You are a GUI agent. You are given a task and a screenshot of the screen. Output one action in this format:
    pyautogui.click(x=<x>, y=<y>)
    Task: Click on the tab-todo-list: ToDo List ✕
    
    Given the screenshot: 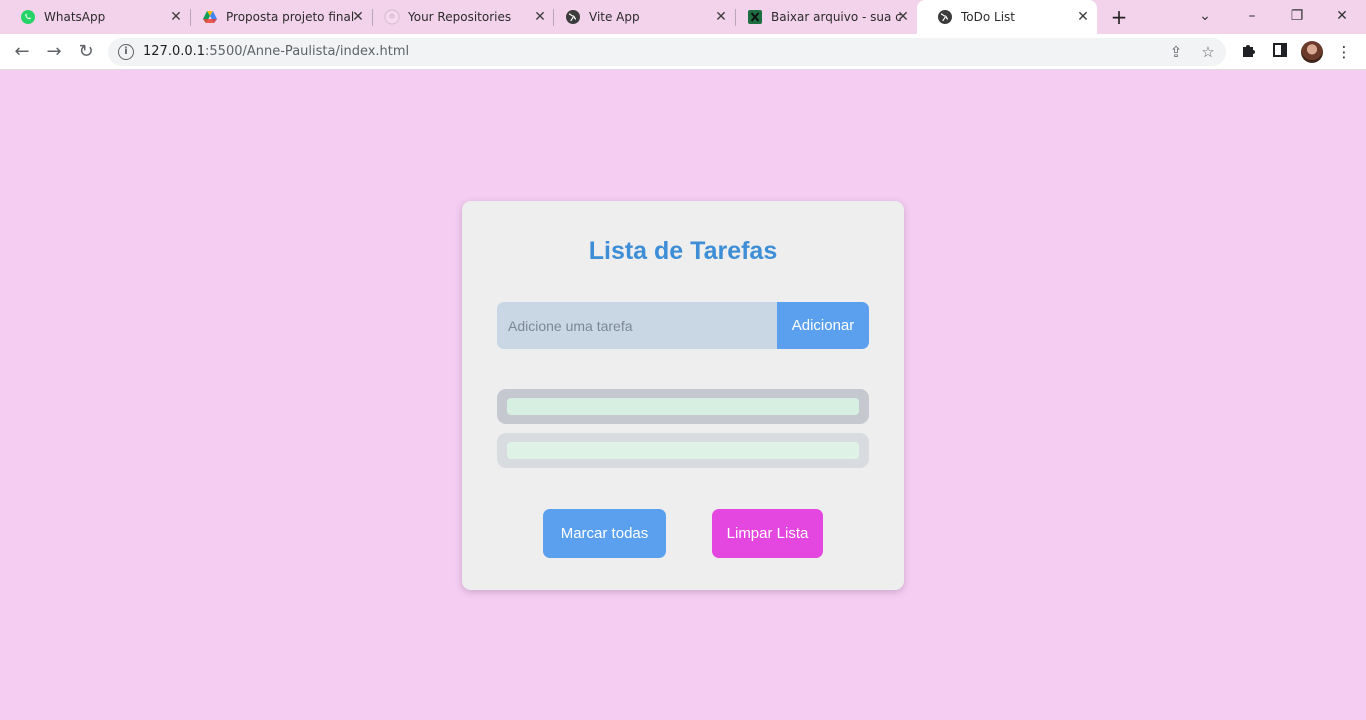 What is the action you would take?
    pyautogui.click(x=1007, y=17)
    